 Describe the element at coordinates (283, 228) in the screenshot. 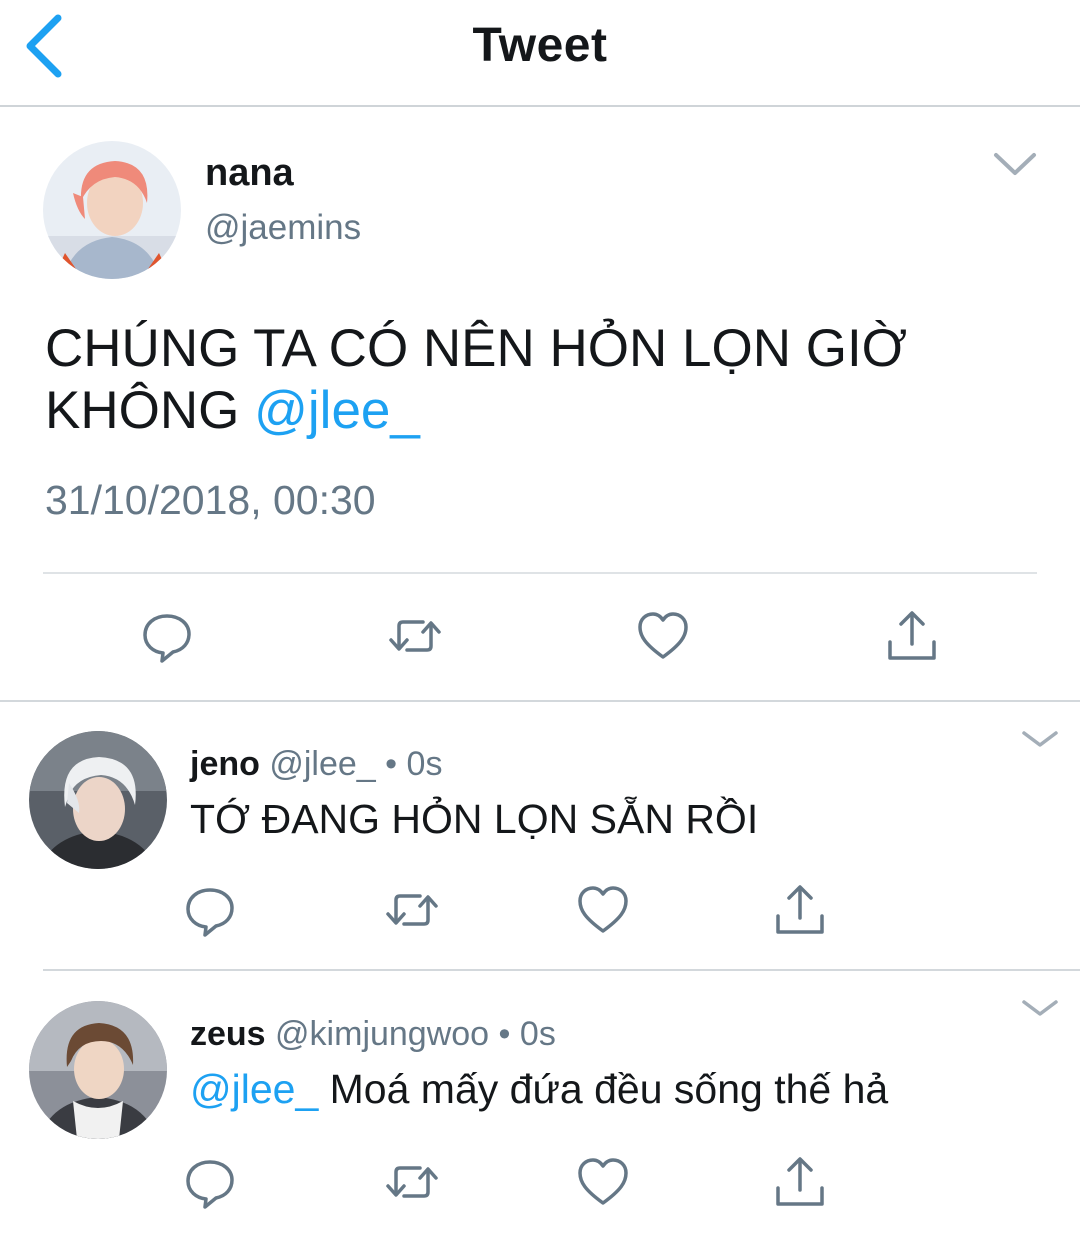

I see `author-handle: @jaemins` at that location.